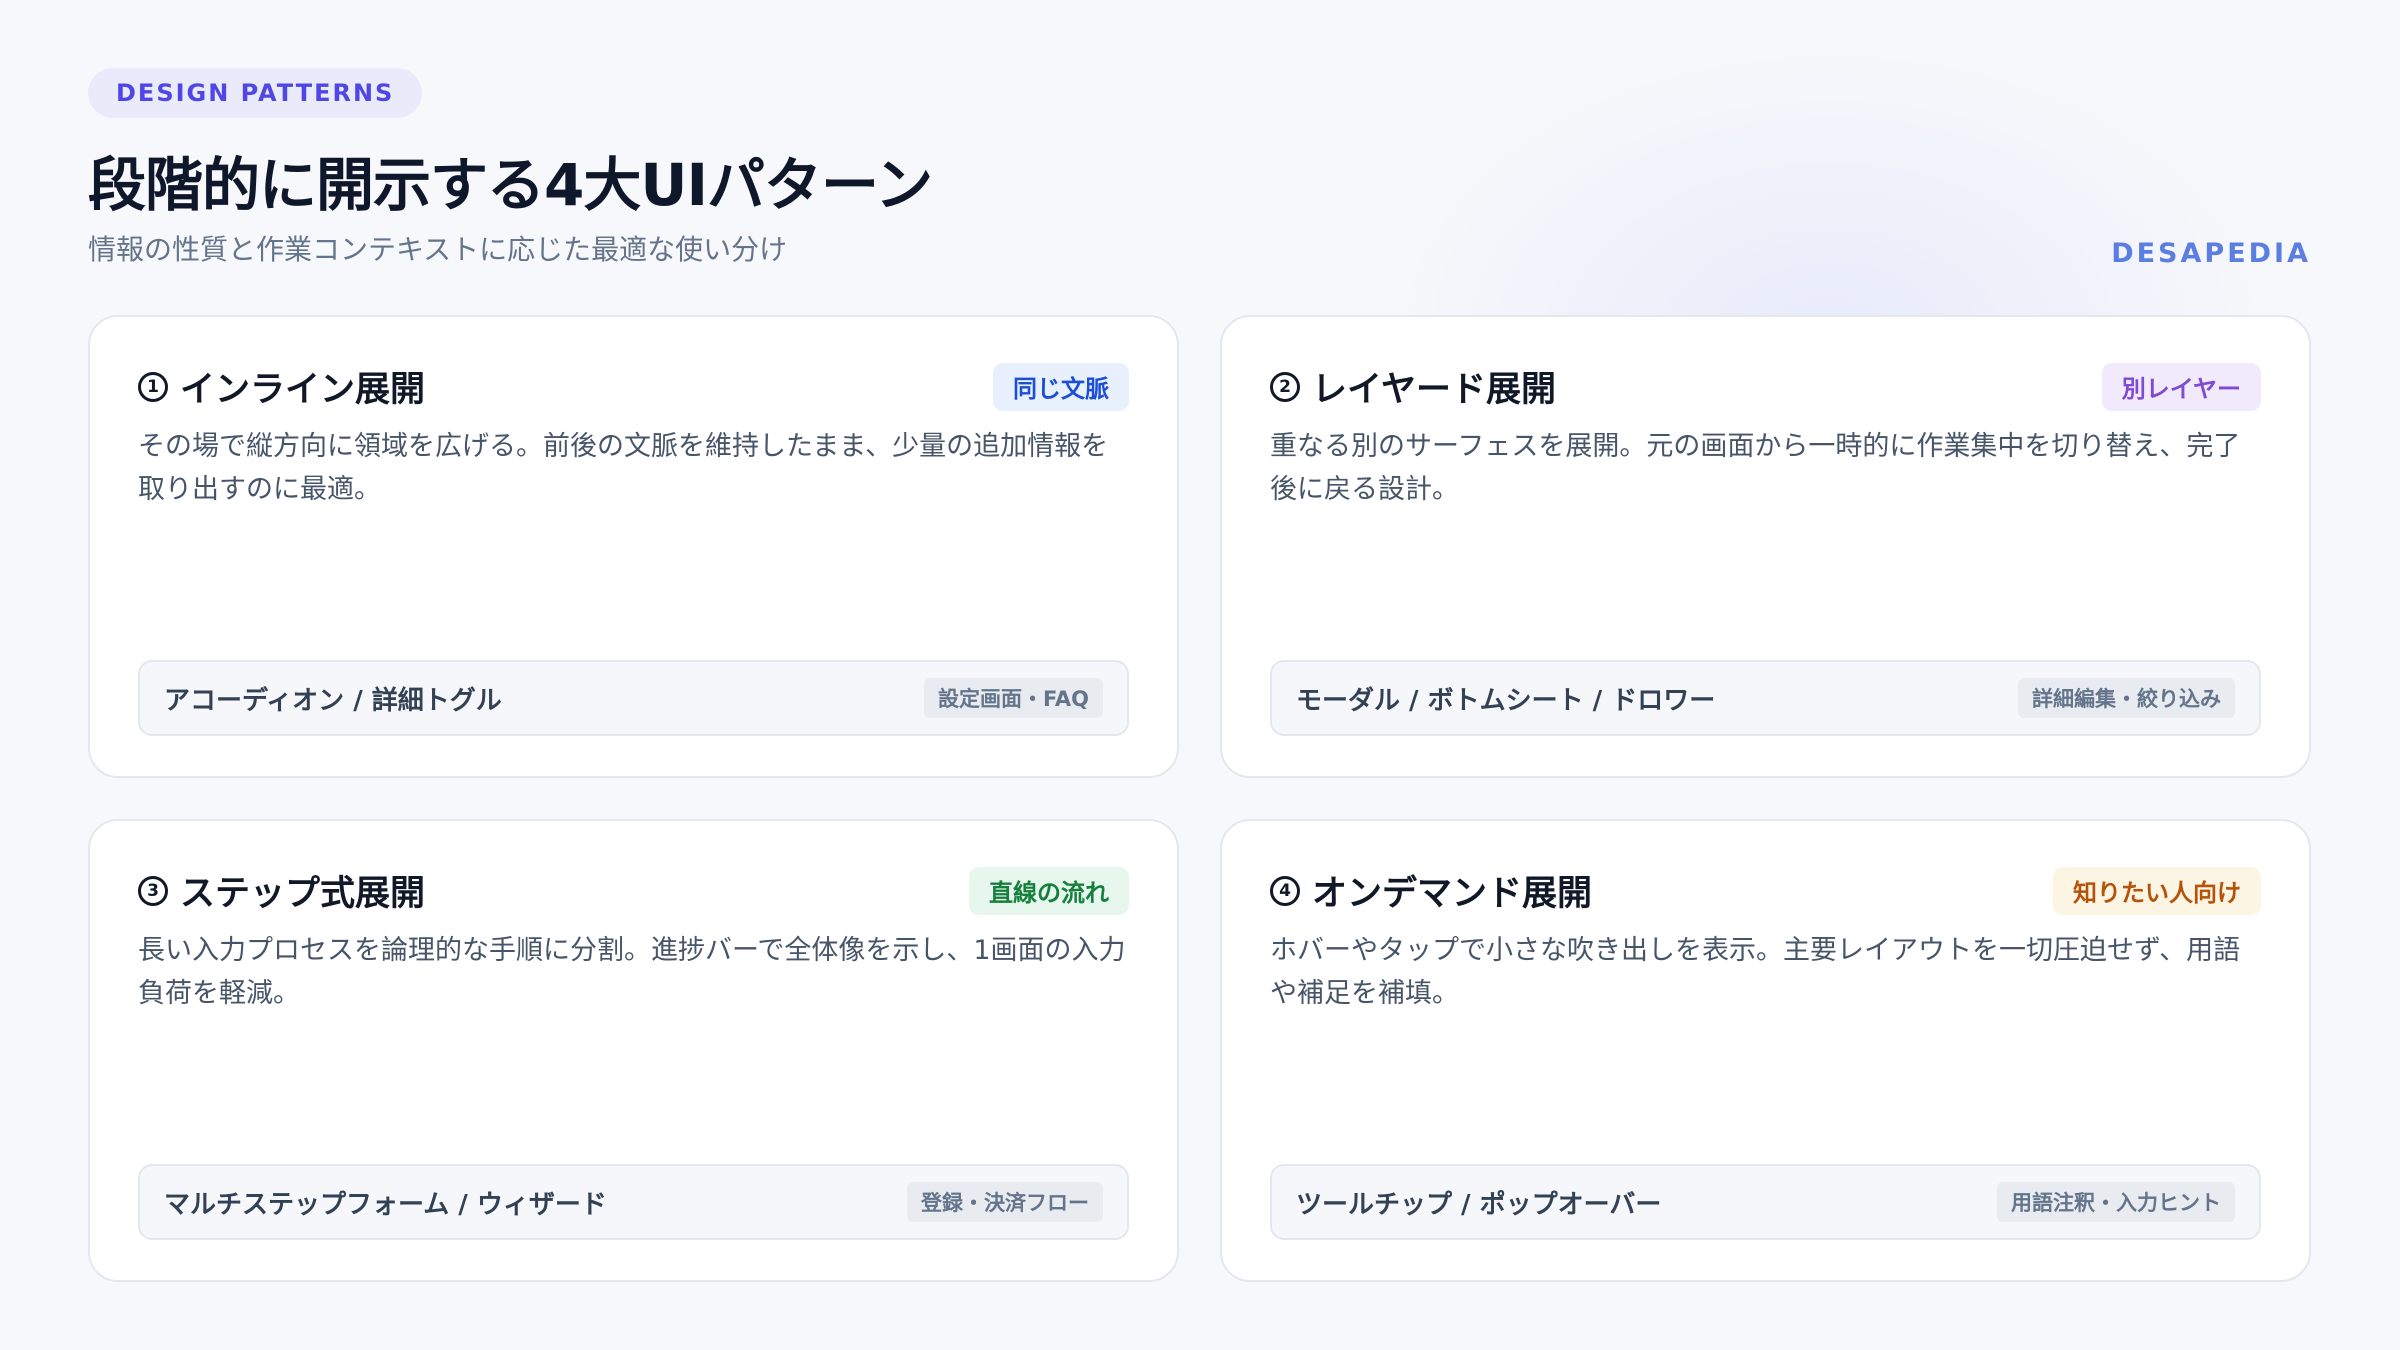 Image resolution: width=2400 pixels, height=1350 pixels. What do you see at coordinates (1765, 1202) in the screenshot?
I see `example-box: ツールチップ / ポップオーバー 用語注釈・入力ヒント` at bounding box center [1765, 1202].